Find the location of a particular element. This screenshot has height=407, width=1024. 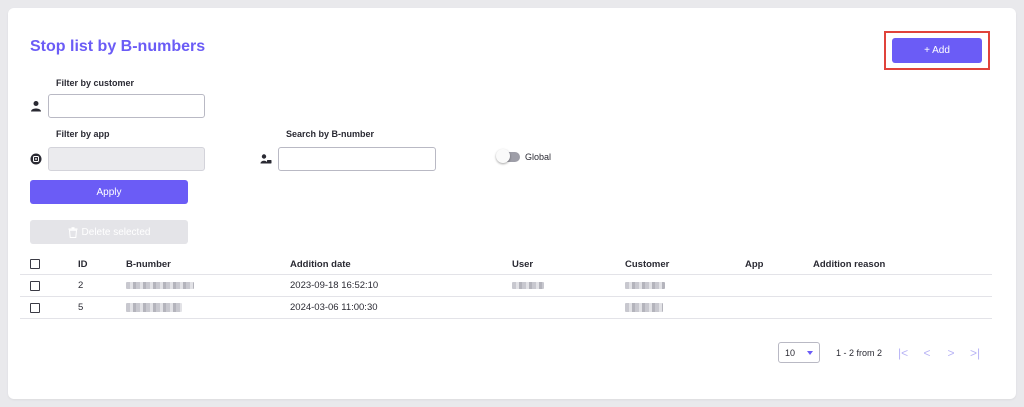

delete-selected-button: Delete selected is located at coordinates (109, 232).